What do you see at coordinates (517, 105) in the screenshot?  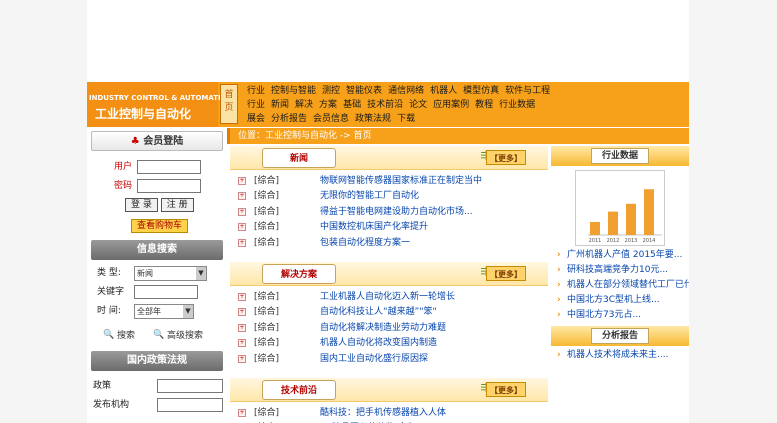 I see `nav-item: 行业数据` at bounding box center [517, 105].